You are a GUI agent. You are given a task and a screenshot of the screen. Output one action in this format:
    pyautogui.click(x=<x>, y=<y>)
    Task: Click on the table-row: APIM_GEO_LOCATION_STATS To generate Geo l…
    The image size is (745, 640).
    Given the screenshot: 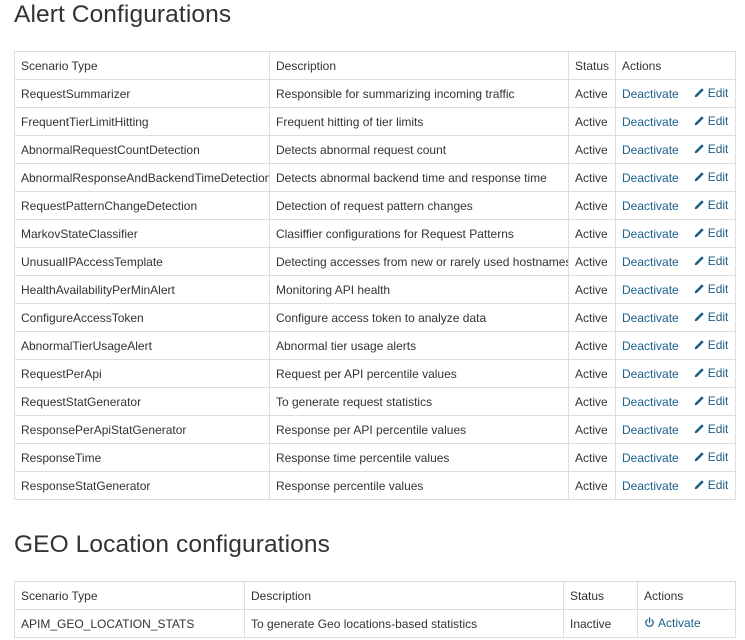 What is the action you would take?
    pyautogui.click(x=375, y=623)
    